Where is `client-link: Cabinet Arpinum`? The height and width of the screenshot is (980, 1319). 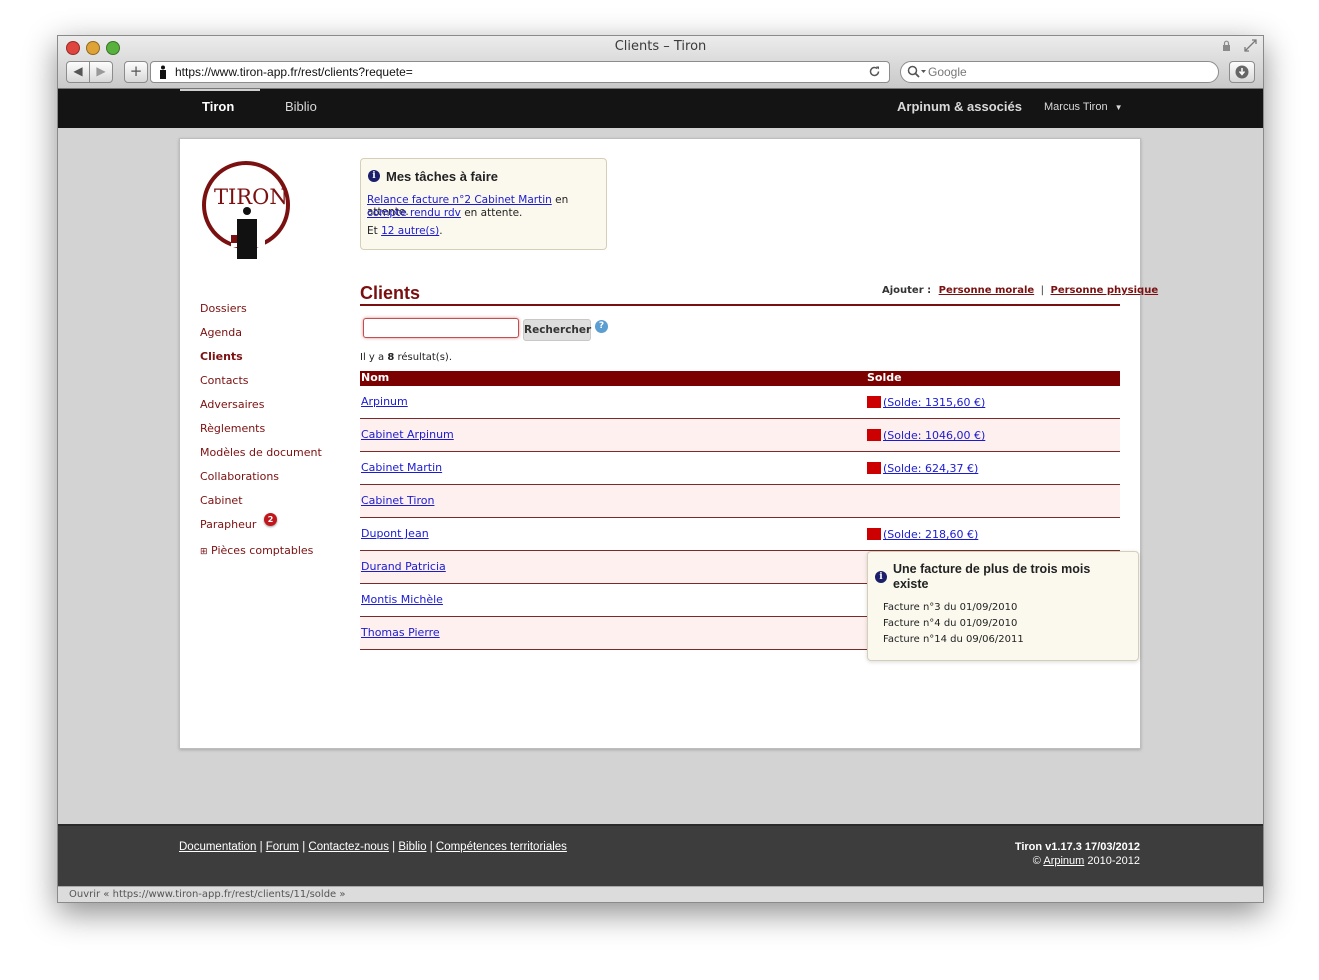
client-link: Cabinet Arpinum is located at coordinates (407, 434).